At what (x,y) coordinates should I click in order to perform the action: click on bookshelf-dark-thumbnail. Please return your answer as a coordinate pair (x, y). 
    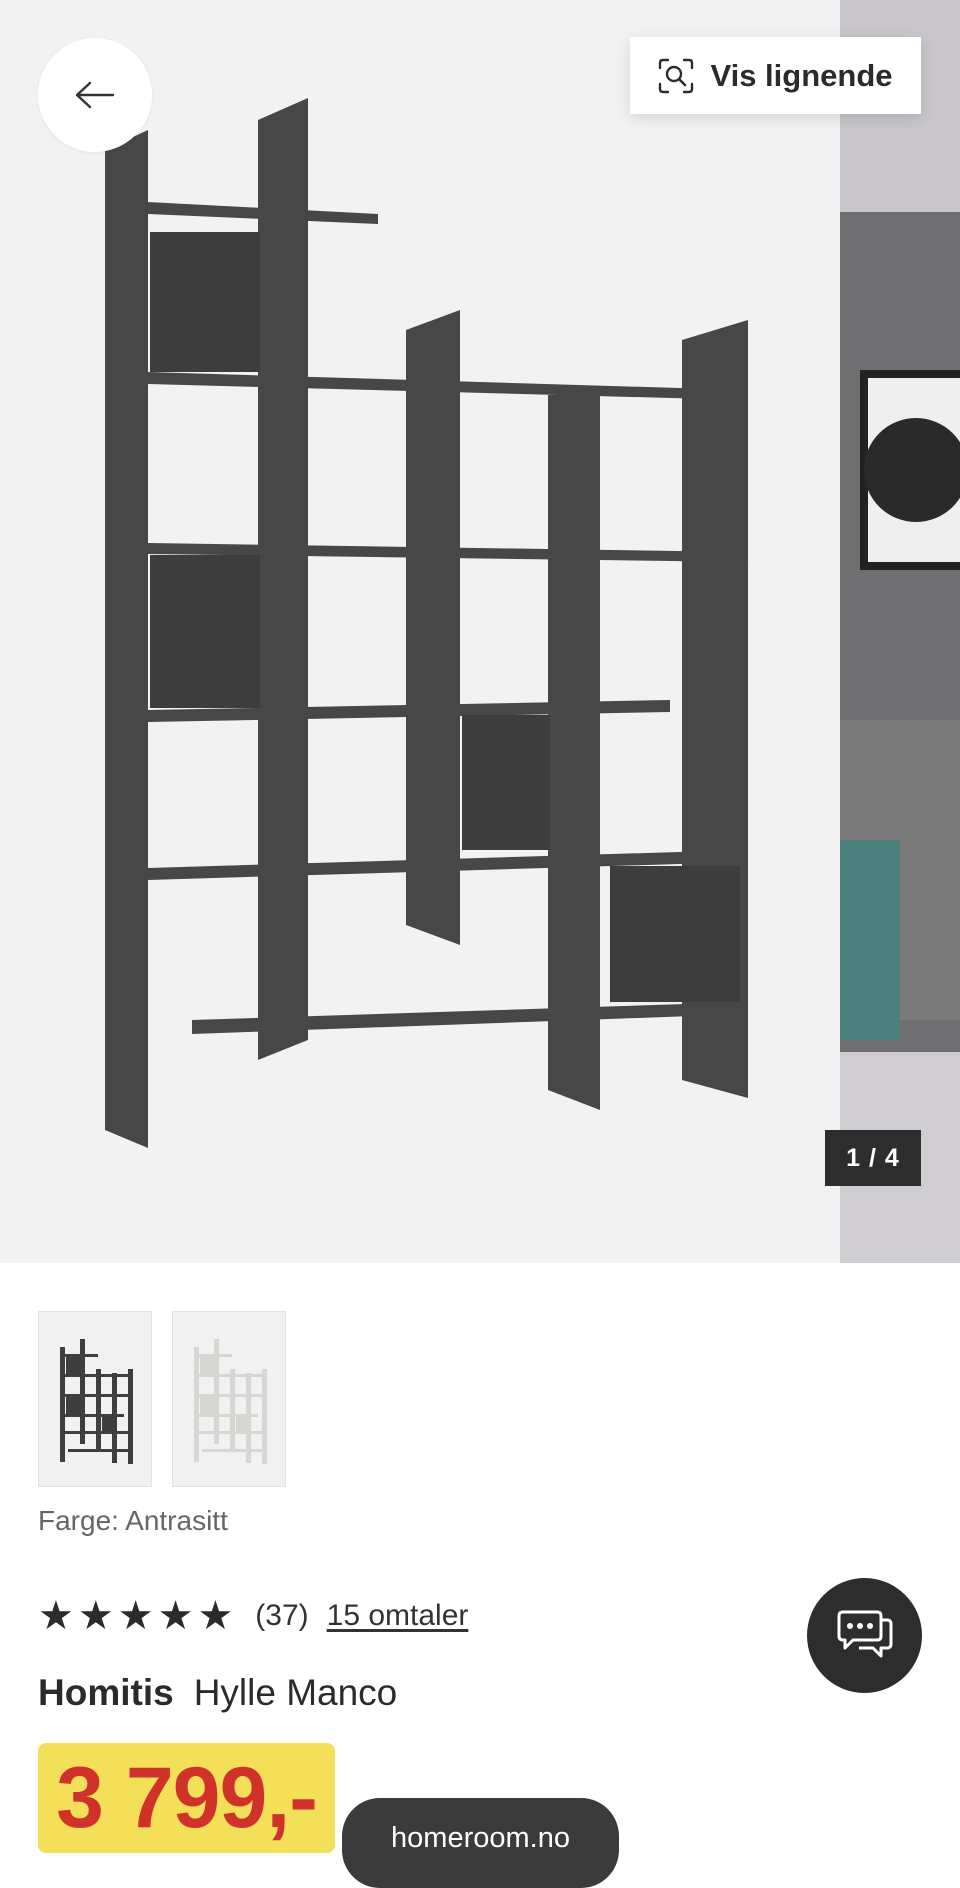
    Looking at the image, I should click on (96, 1401).